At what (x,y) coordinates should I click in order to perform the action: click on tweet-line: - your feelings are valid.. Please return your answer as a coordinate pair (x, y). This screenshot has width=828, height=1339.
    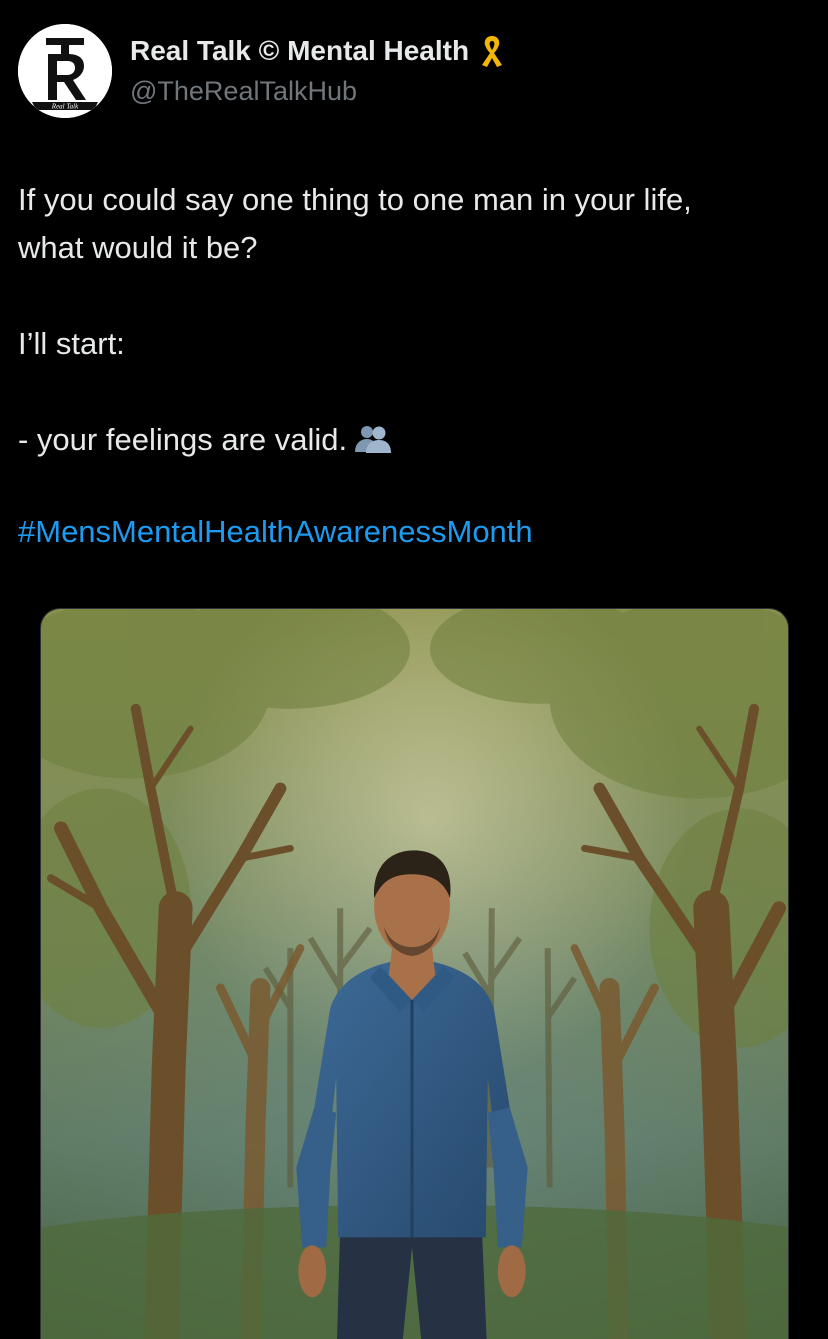
    Looking at the image, I should click on (183, 439).